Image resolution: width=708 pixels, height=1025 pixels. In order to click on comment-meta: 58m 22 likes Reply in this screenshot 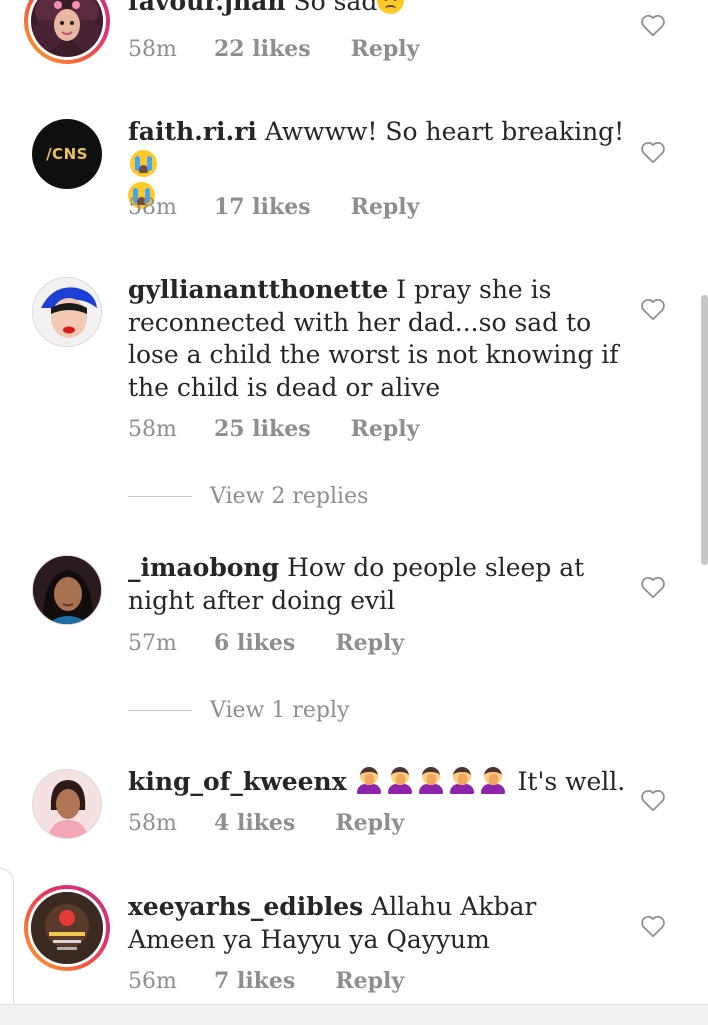, I will do `click(273, 49)`.